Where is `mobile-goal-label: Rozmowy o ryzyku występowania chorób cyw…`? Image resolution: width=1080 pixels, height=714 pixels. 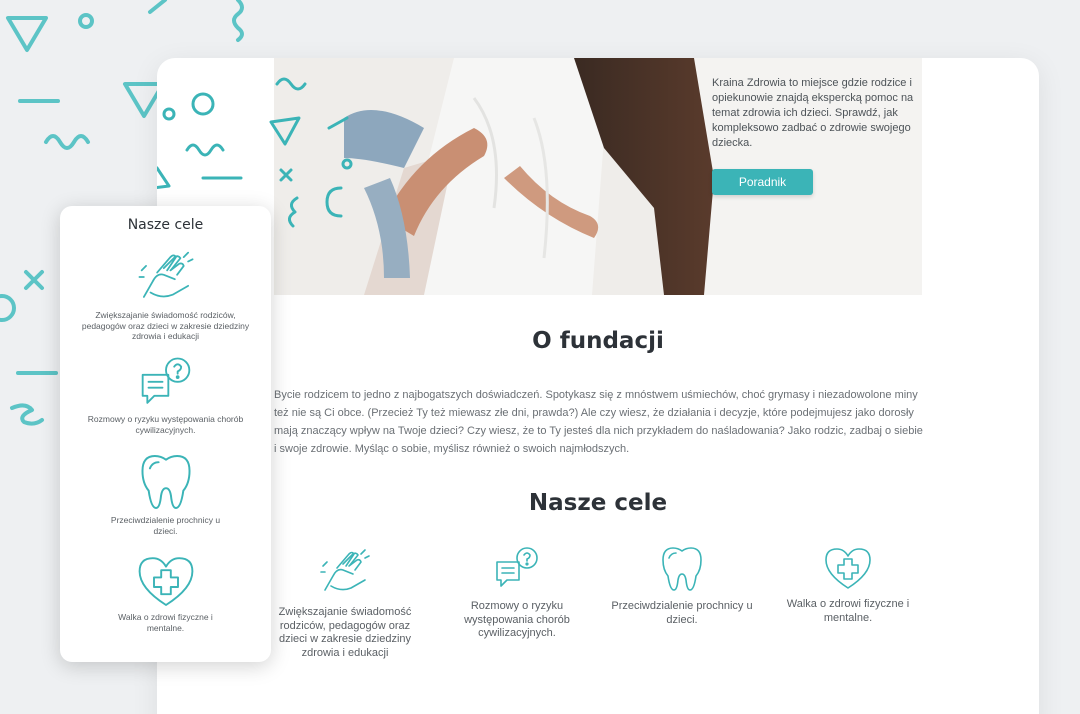 mobile-goal-label: Rozmowy o ryzyku występowania chorób cyw… is located at coordinates (165, 424).